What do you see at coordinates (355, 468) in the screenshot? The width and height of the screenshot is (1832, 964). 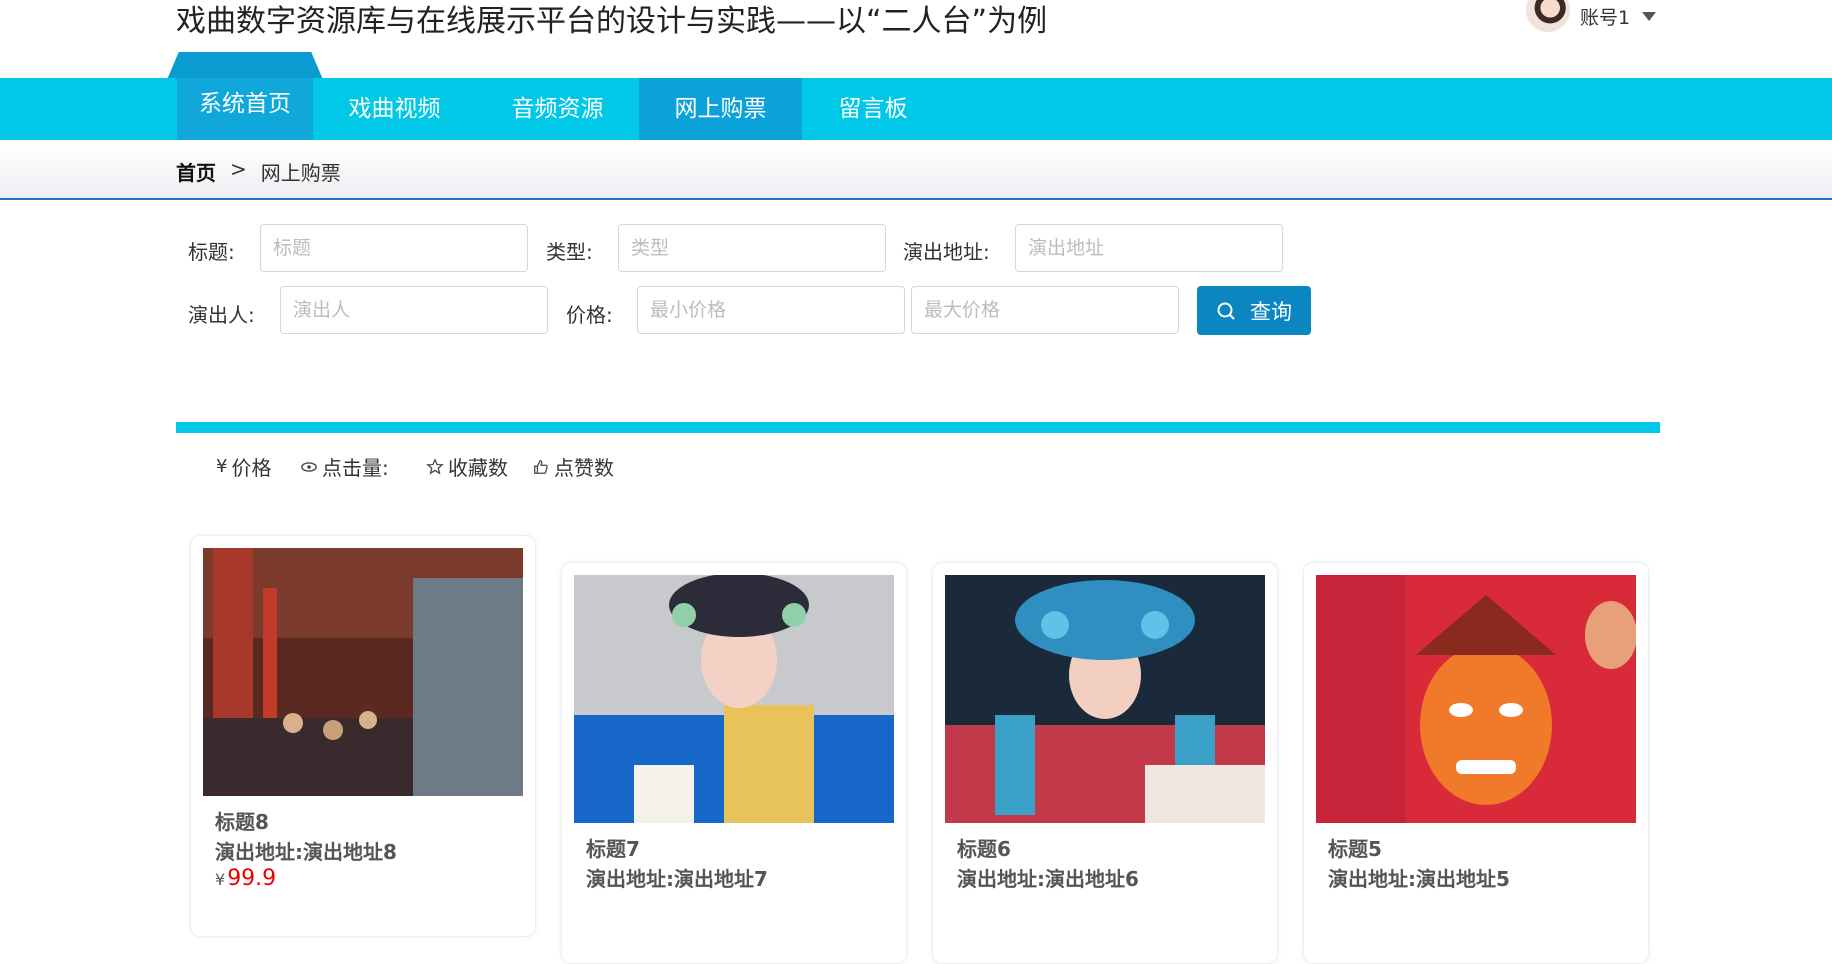 I see `sort-clicks-label: 点击量:` at bounding box center [355, 468].